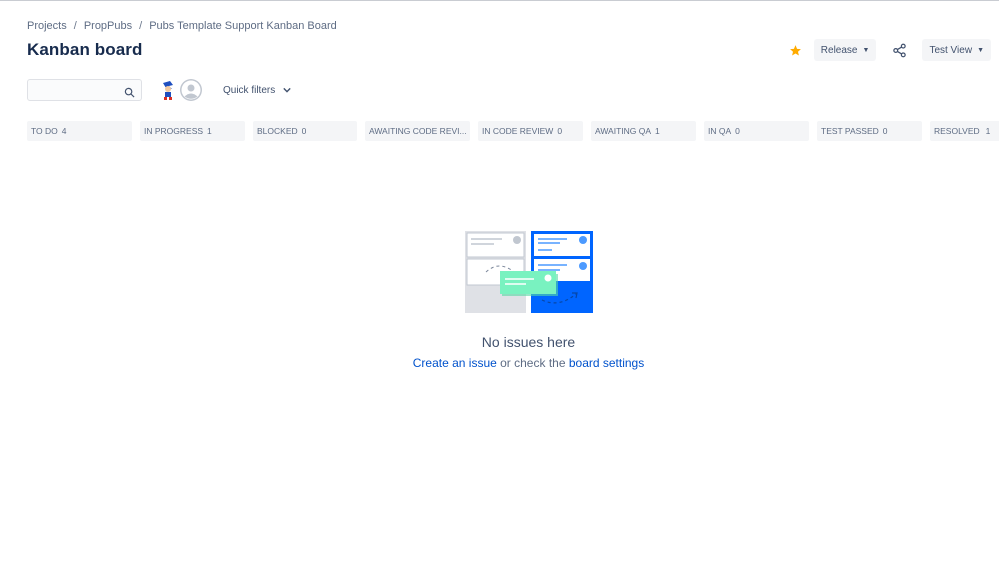 The height and width of the screenshot is (577, 999). Describe the element at coordinates (243, 26) in the screenshot. I see `breadcrumb-board: Pubs Template Support Kanban Board` at that location.